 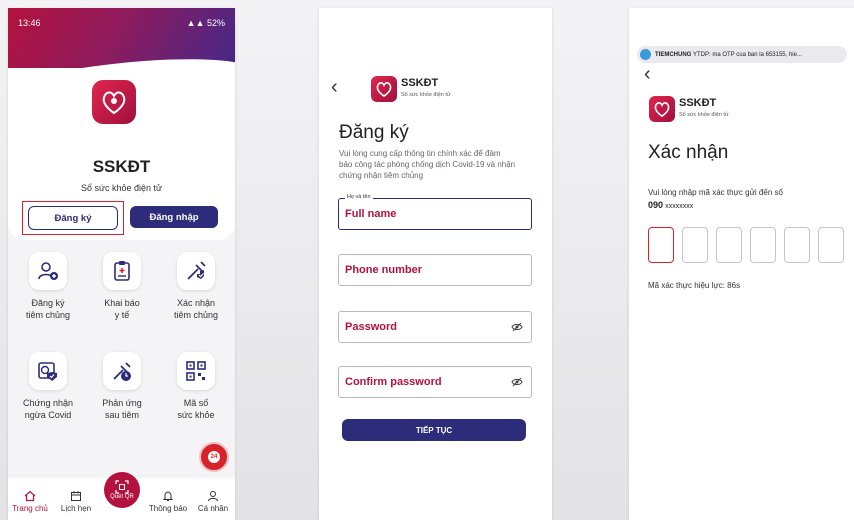 I want to click on continue-button: TIẾP TỤC, so click(x=434, y=430).